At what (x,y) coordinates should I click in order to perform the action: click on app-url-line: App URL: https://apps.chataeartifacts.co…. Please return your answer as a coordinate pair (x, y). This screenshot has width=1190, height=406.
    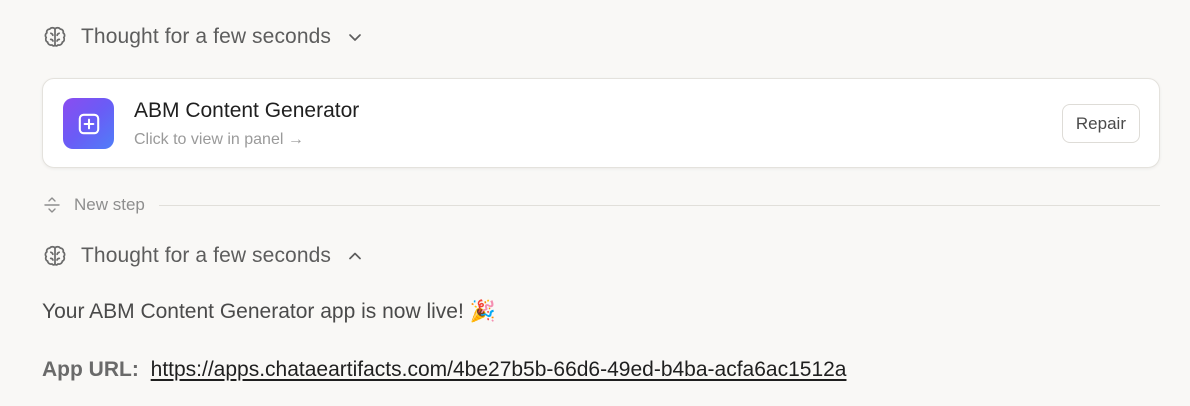
    Looking at the image, I should click on (444, 370).